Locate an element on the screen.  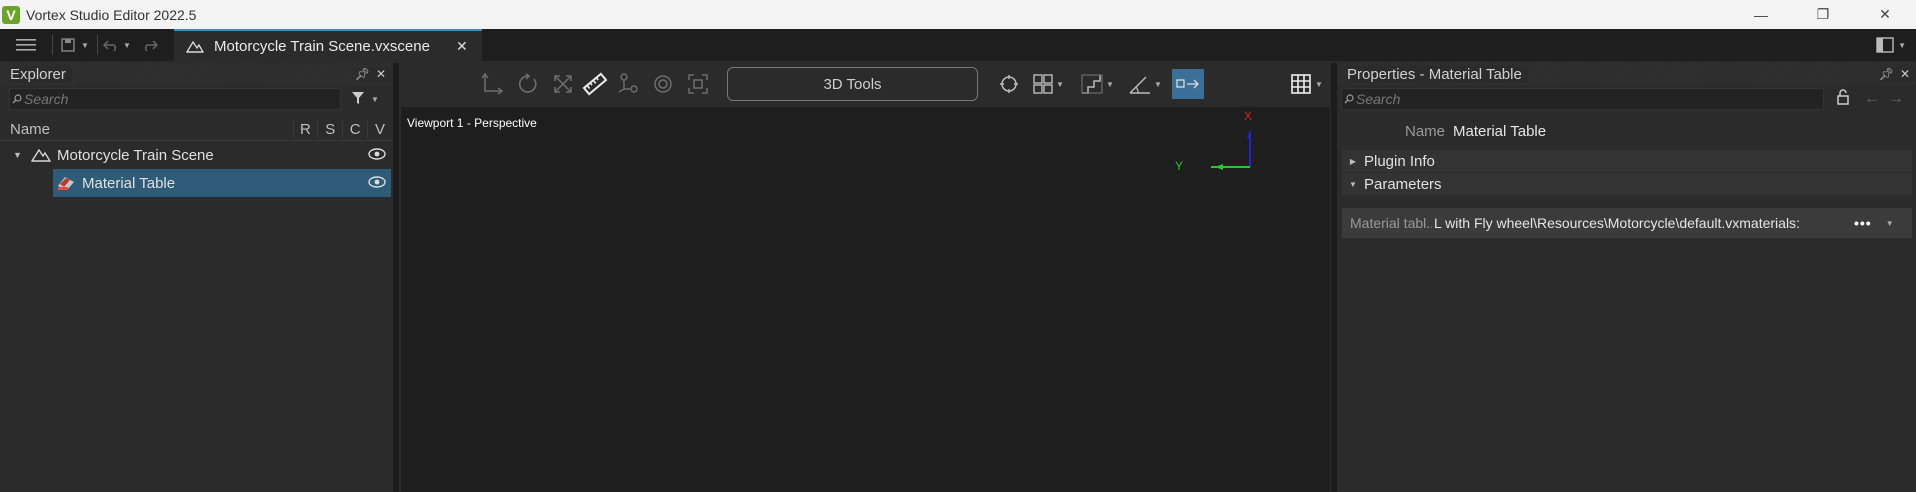
tab-label: Motorcycle Train Scene.vxscene is located at coordinates (322, 46).